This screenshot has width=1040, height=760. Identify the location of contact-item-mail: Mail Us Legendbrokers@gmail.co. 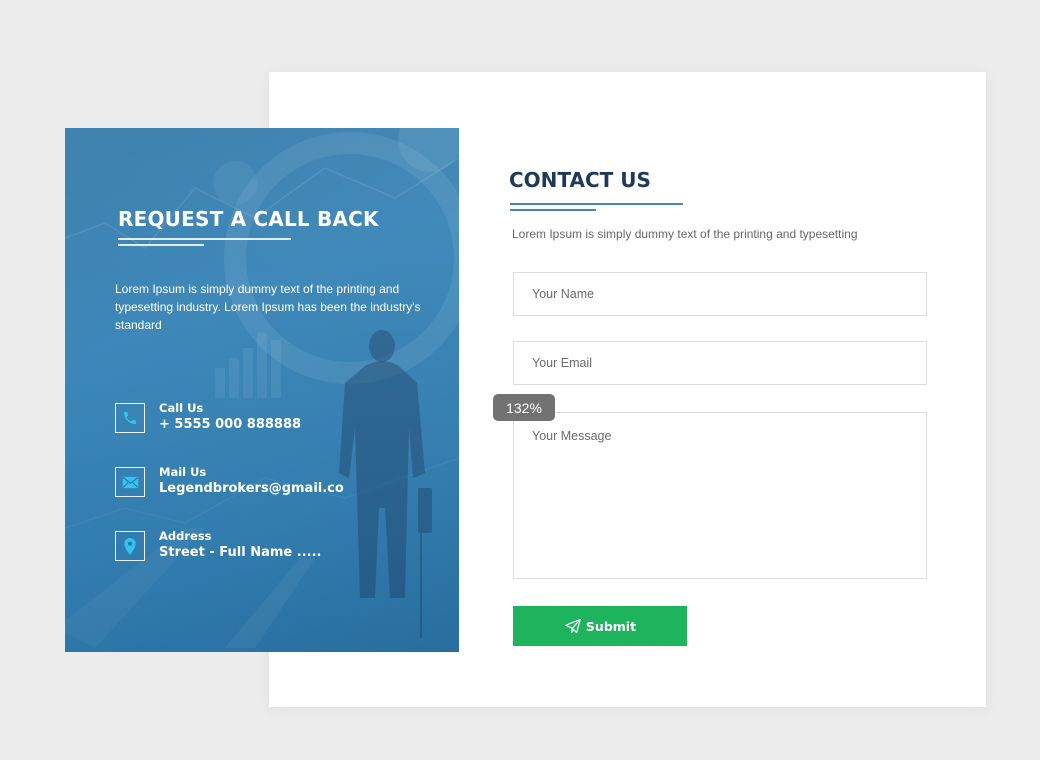
(229, 481).